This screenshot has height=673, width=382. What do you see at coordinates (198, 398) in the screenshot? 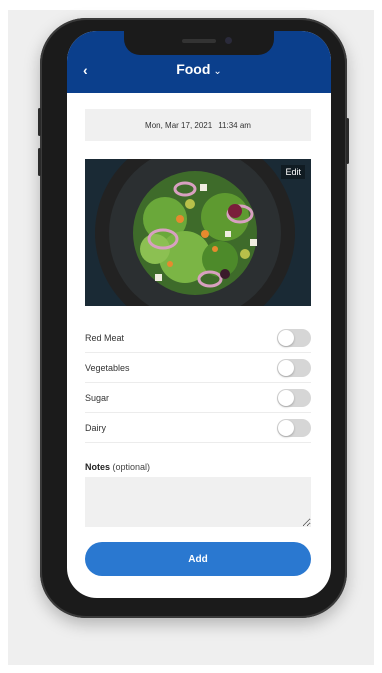
I see `toggle-row-sugar: Sugar` at bounding box center [198, 398].